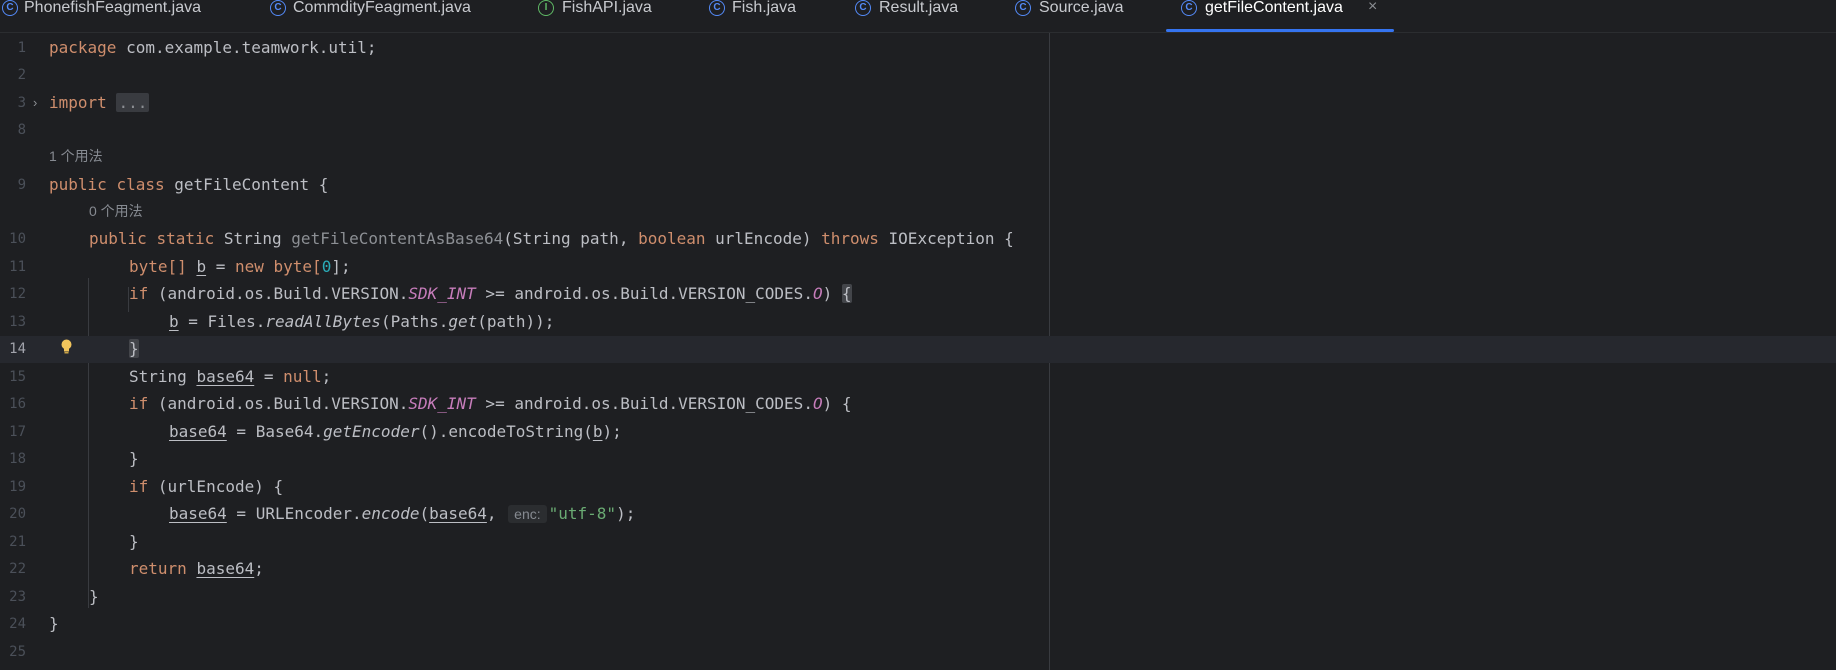 The width and height of the screenshot is (1836, 670). What do you see at coordinates (17, 322) in the screenshot?
I see `line-number: 13` at bounding box center [17, 322].